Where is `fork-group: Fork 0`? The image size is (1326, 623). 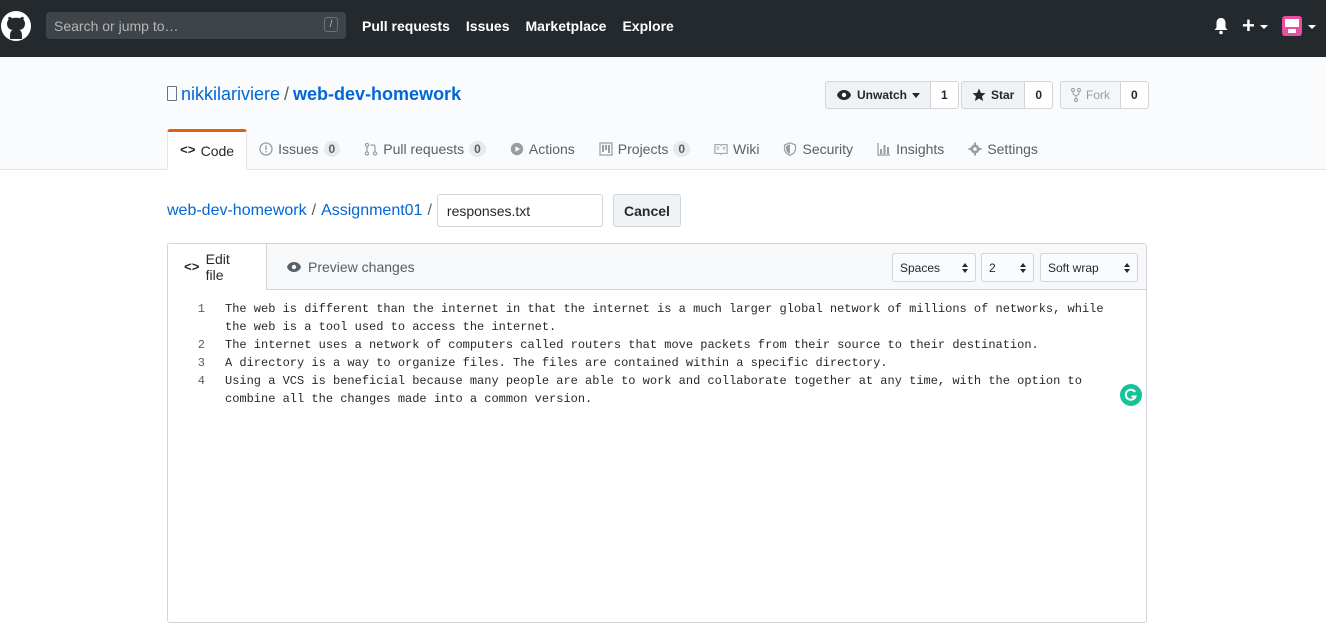 fork-group: Fork 0 is located at coordinates (1104, 95).